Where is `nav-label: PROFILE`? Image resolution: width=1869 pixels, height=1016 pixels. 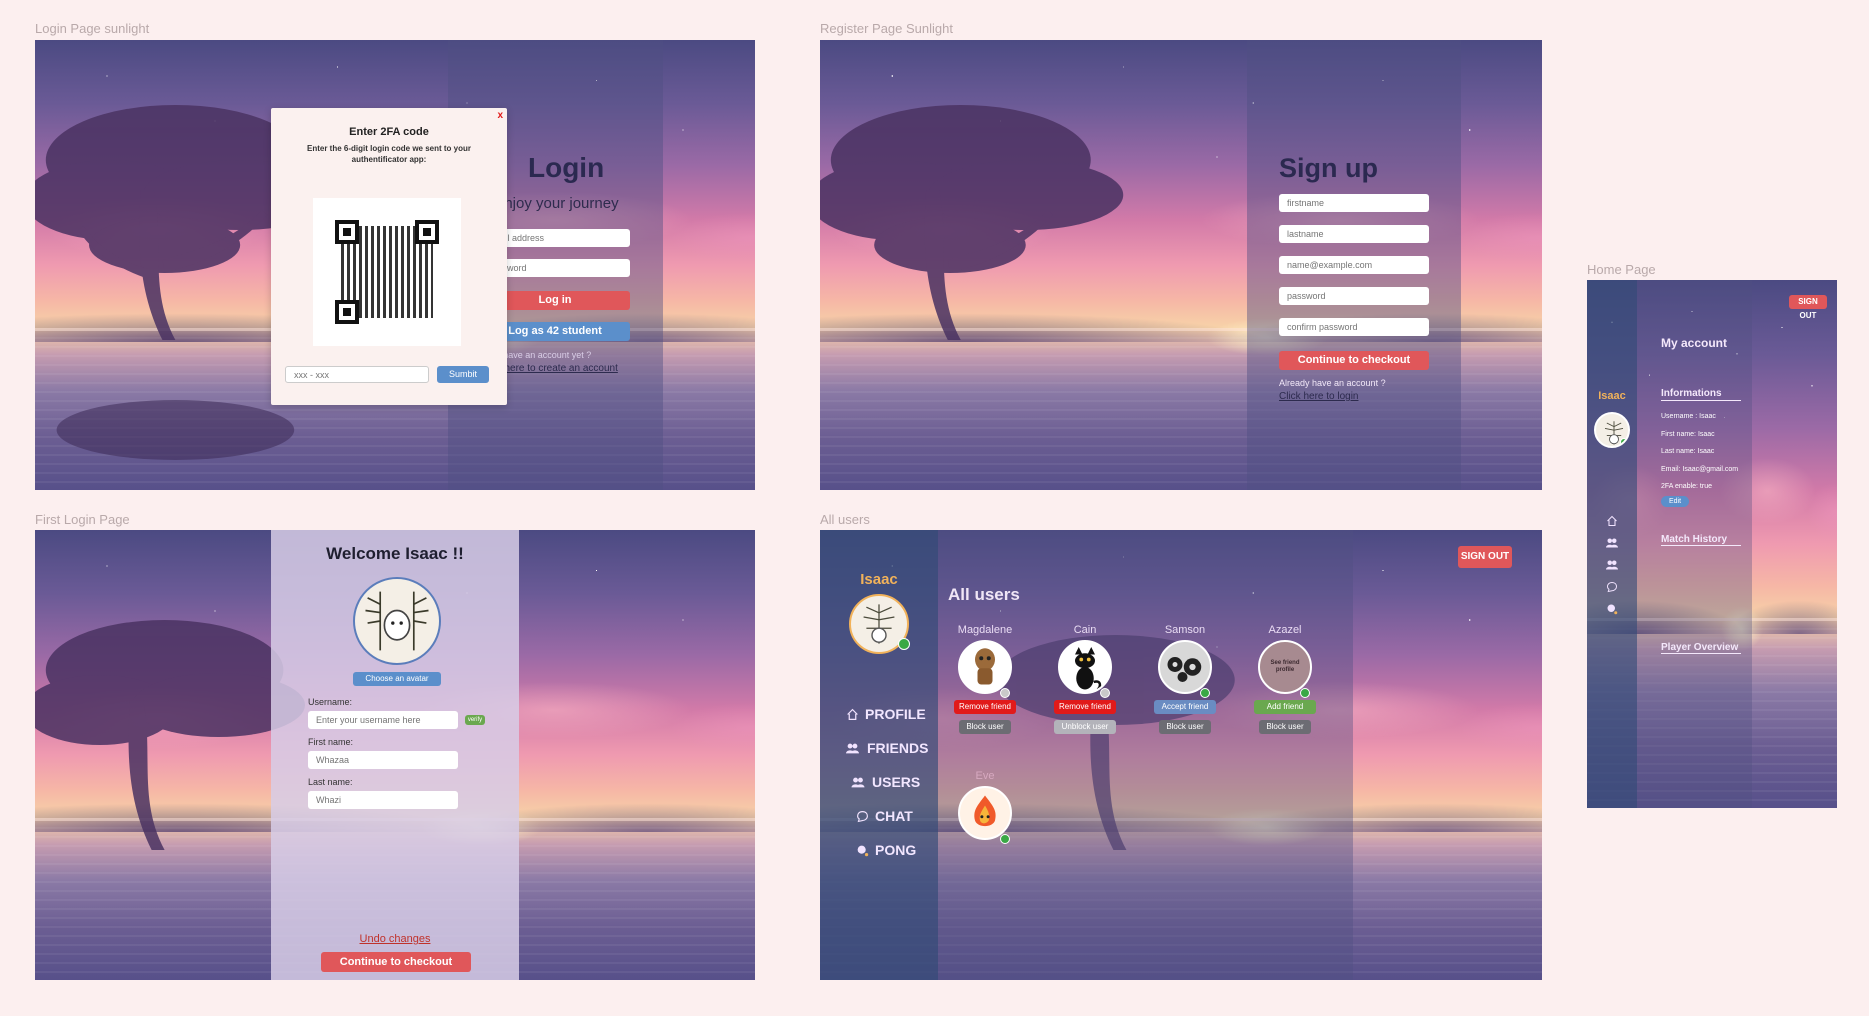 nav-label: PROFILE is located at coordinates (895, 714).